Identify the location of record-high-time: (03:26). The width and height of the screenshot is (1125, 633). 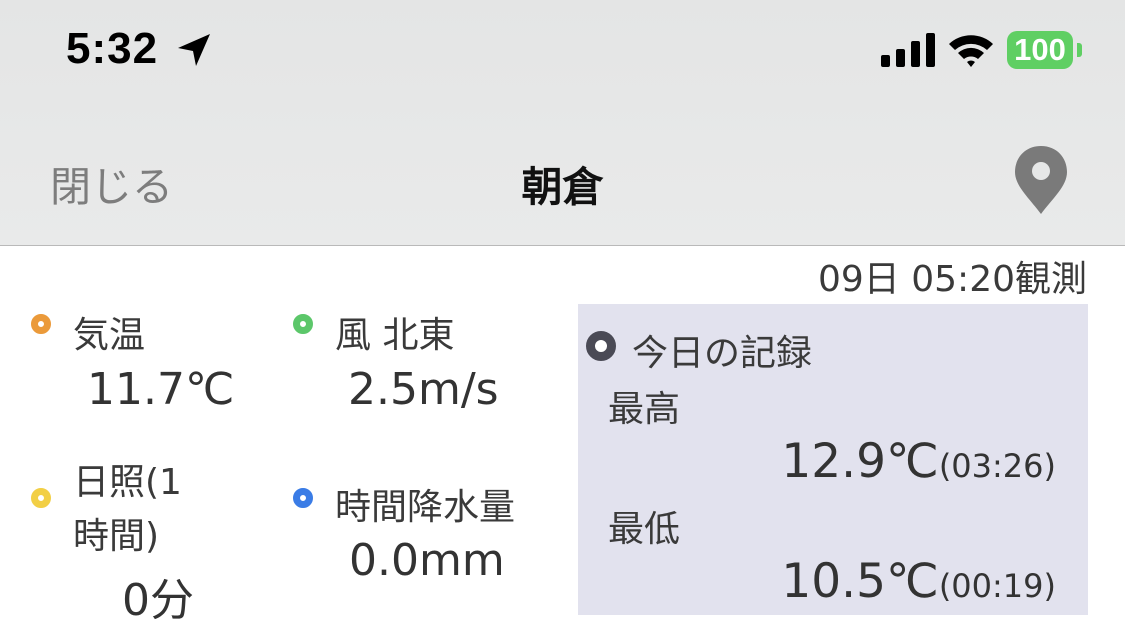
(997, 466).